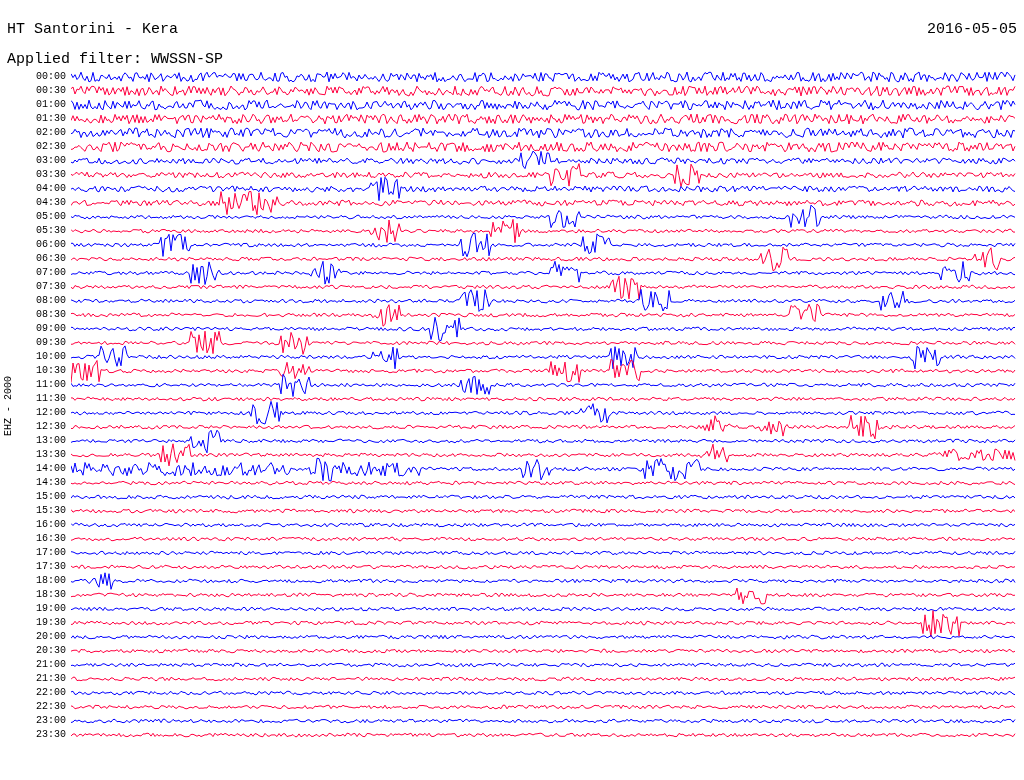  I want to click on time-label: 07:30, so click(51, 287).